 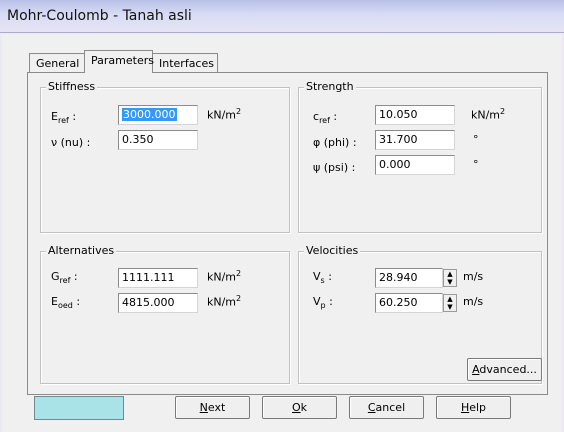 What do you see at coordinates (476, 139) in the screenshot?
I see `phi-unit: °` at bounding box center [476, 139].